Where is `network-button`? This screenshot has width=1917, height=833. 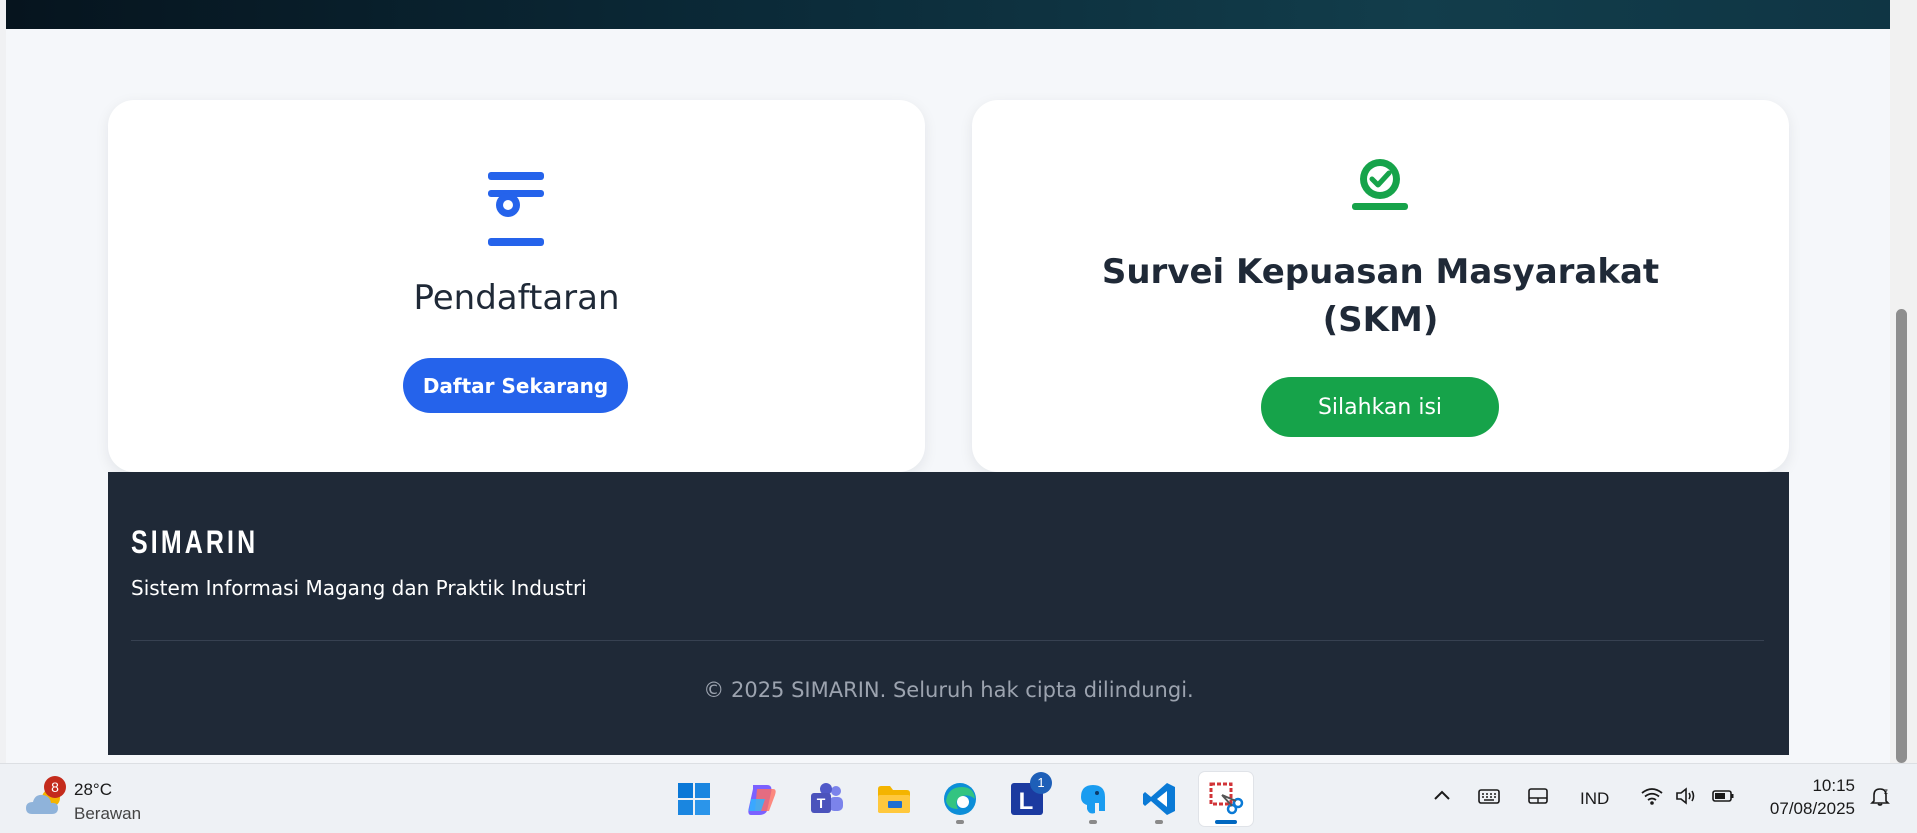
network-button is located at coordinates (1652, 799).